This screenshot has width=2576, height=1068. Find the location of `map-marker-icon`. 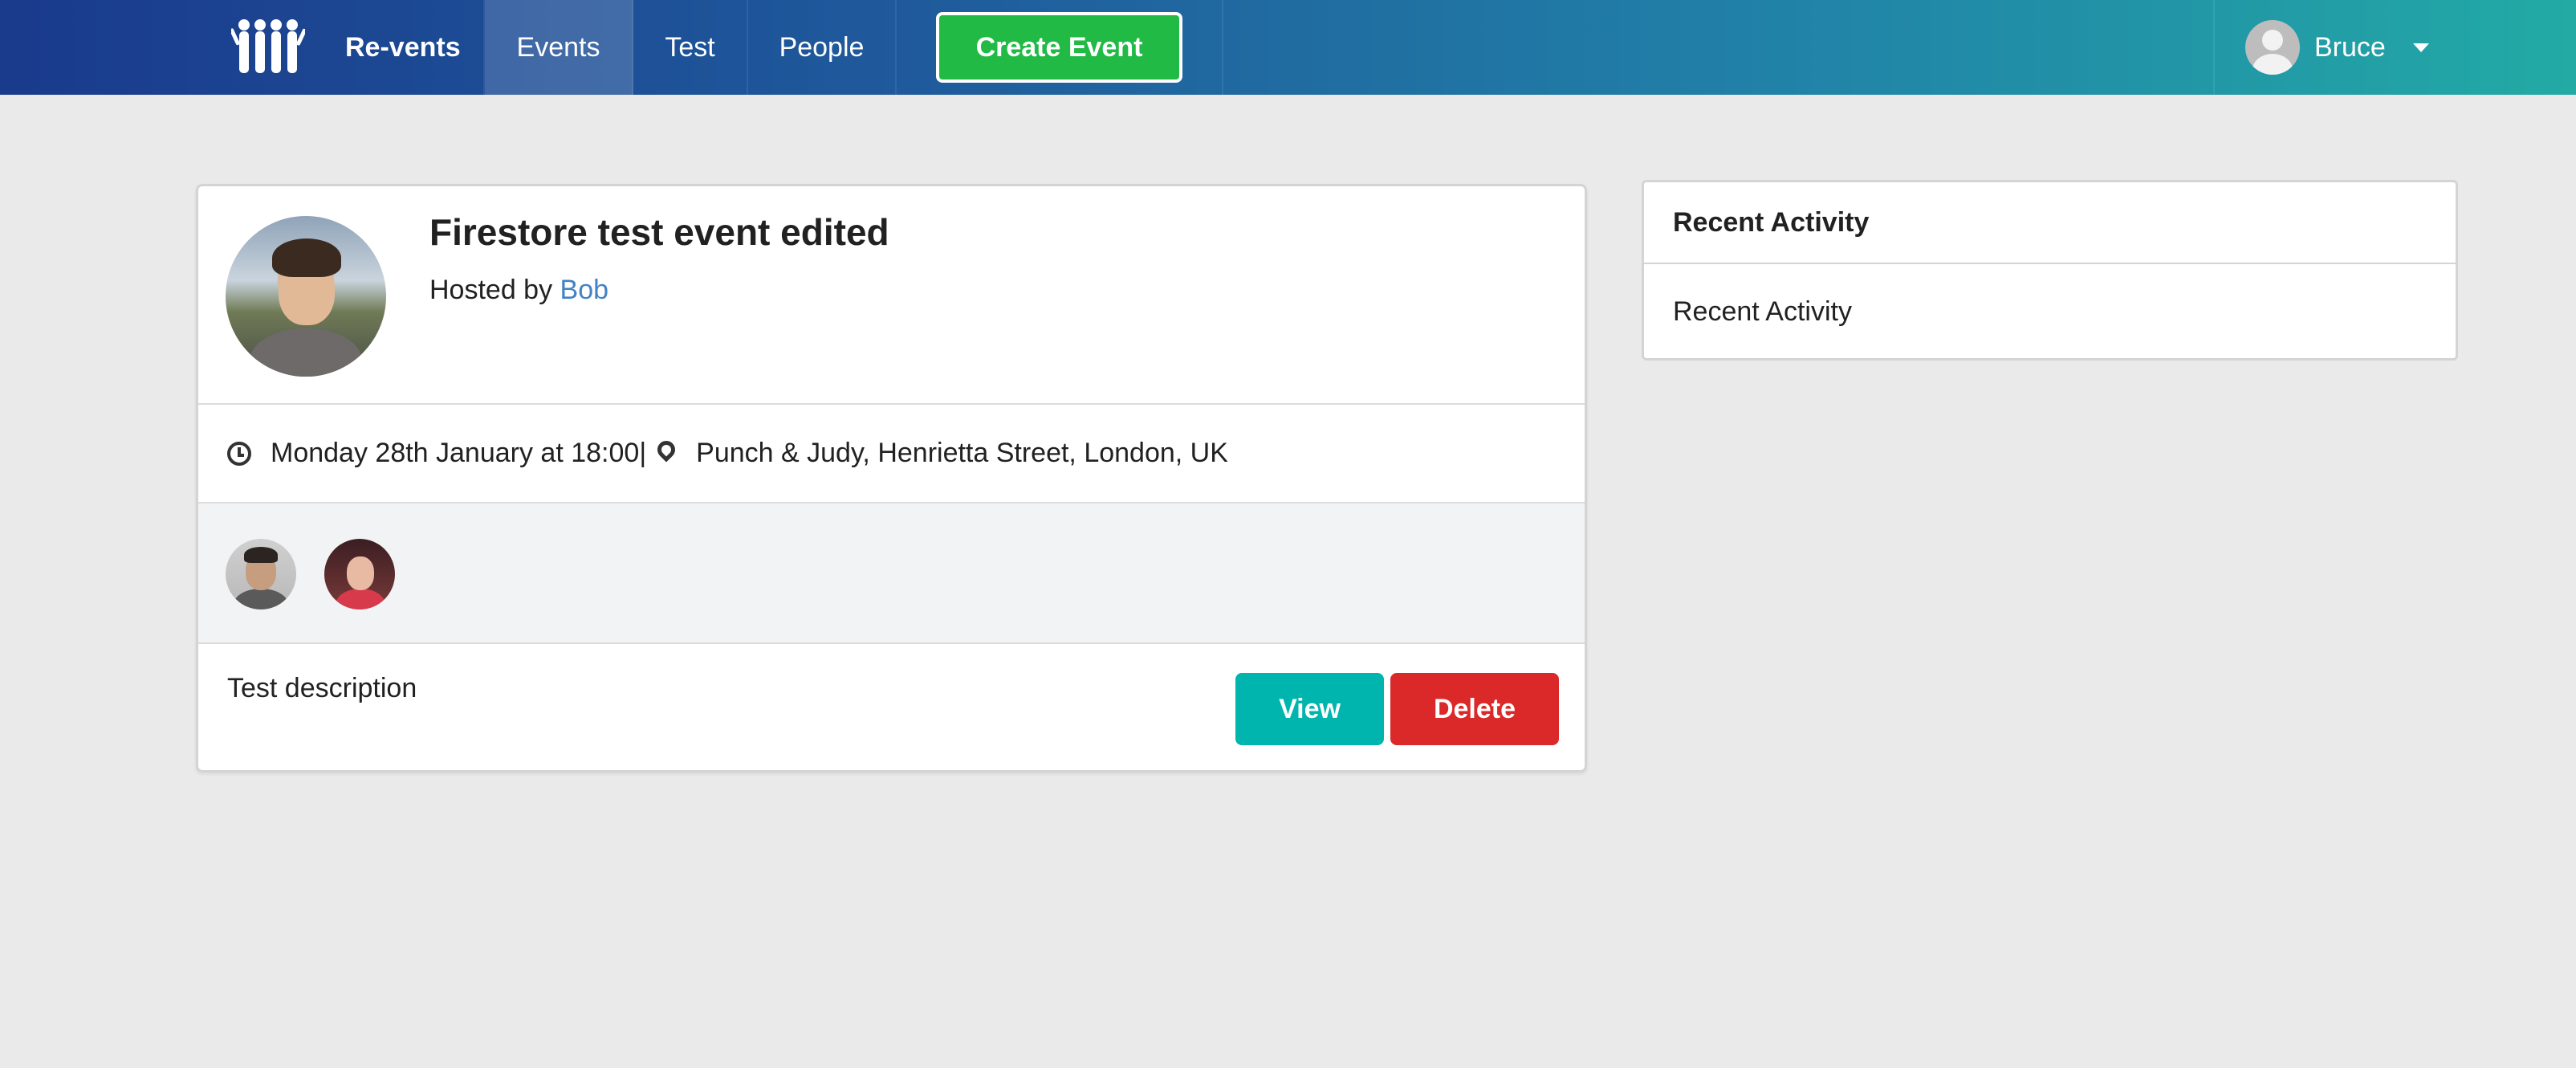

map-marker-icon is located at coordinates (666, 452).